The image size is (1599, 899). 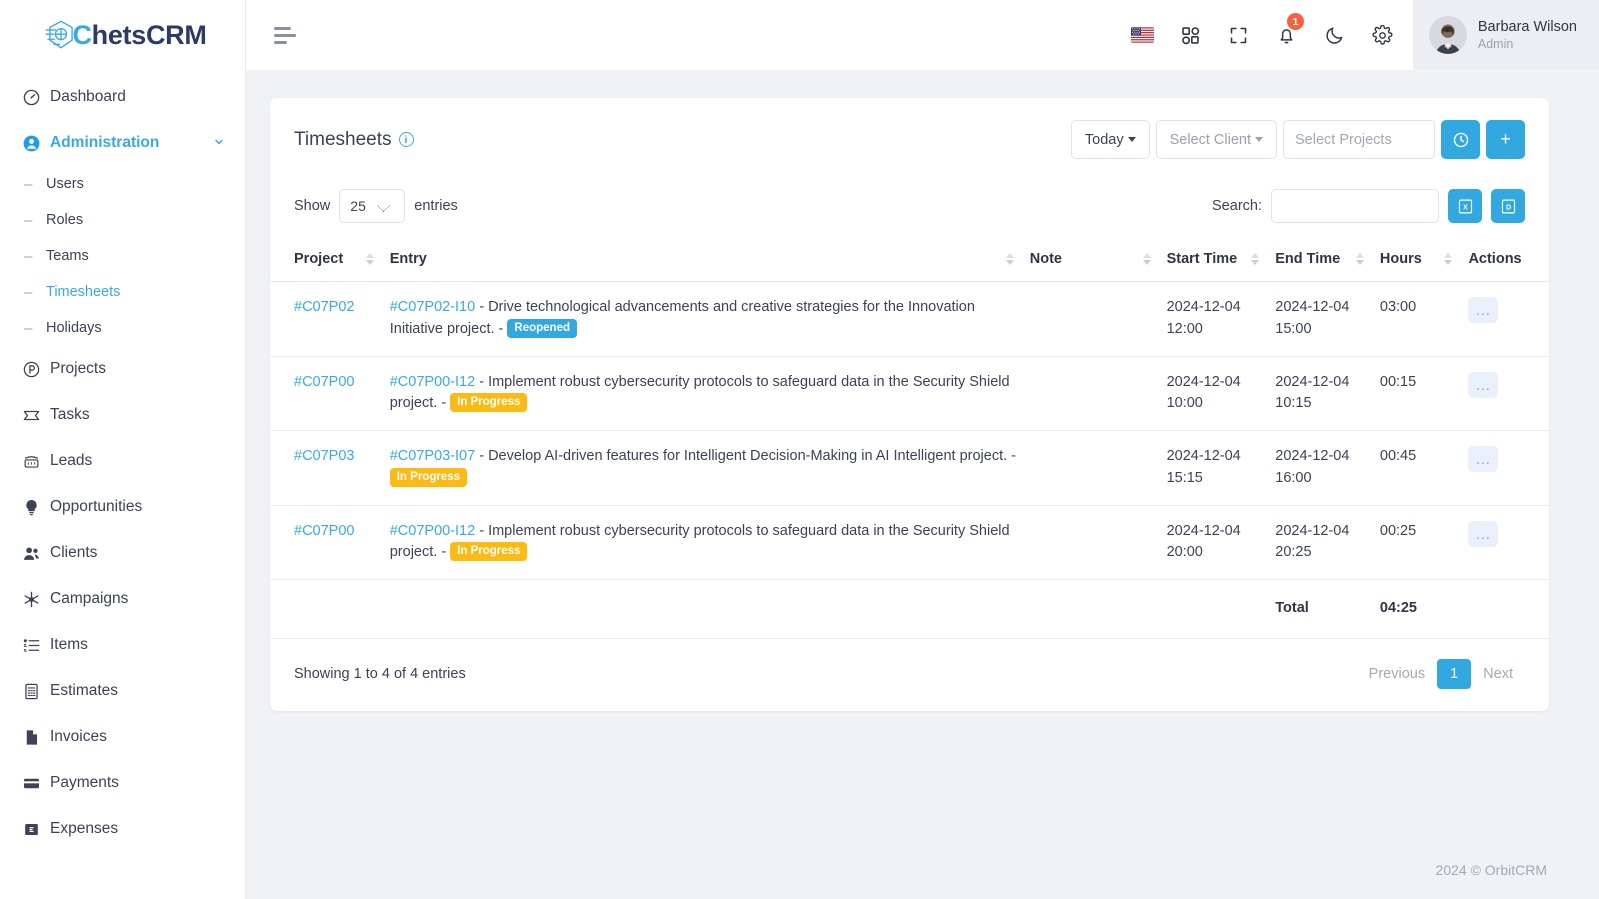 What do you see at coordinates (1104, 139) in the screenshot?
I see `today-filter-label: Today` at bounding box center [1104, 139].